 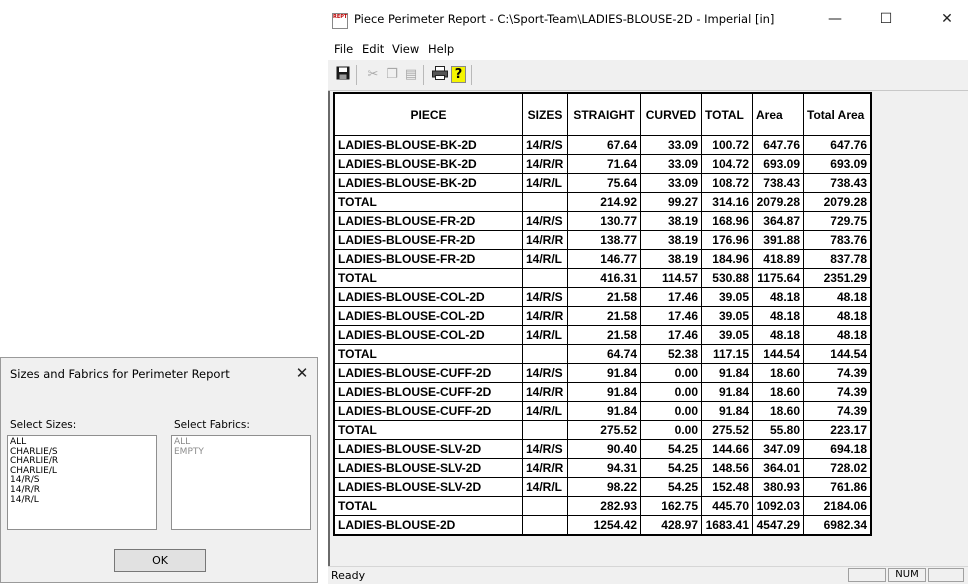 I want to click on straight-cell: 21.58, so click(x=604, y=297).